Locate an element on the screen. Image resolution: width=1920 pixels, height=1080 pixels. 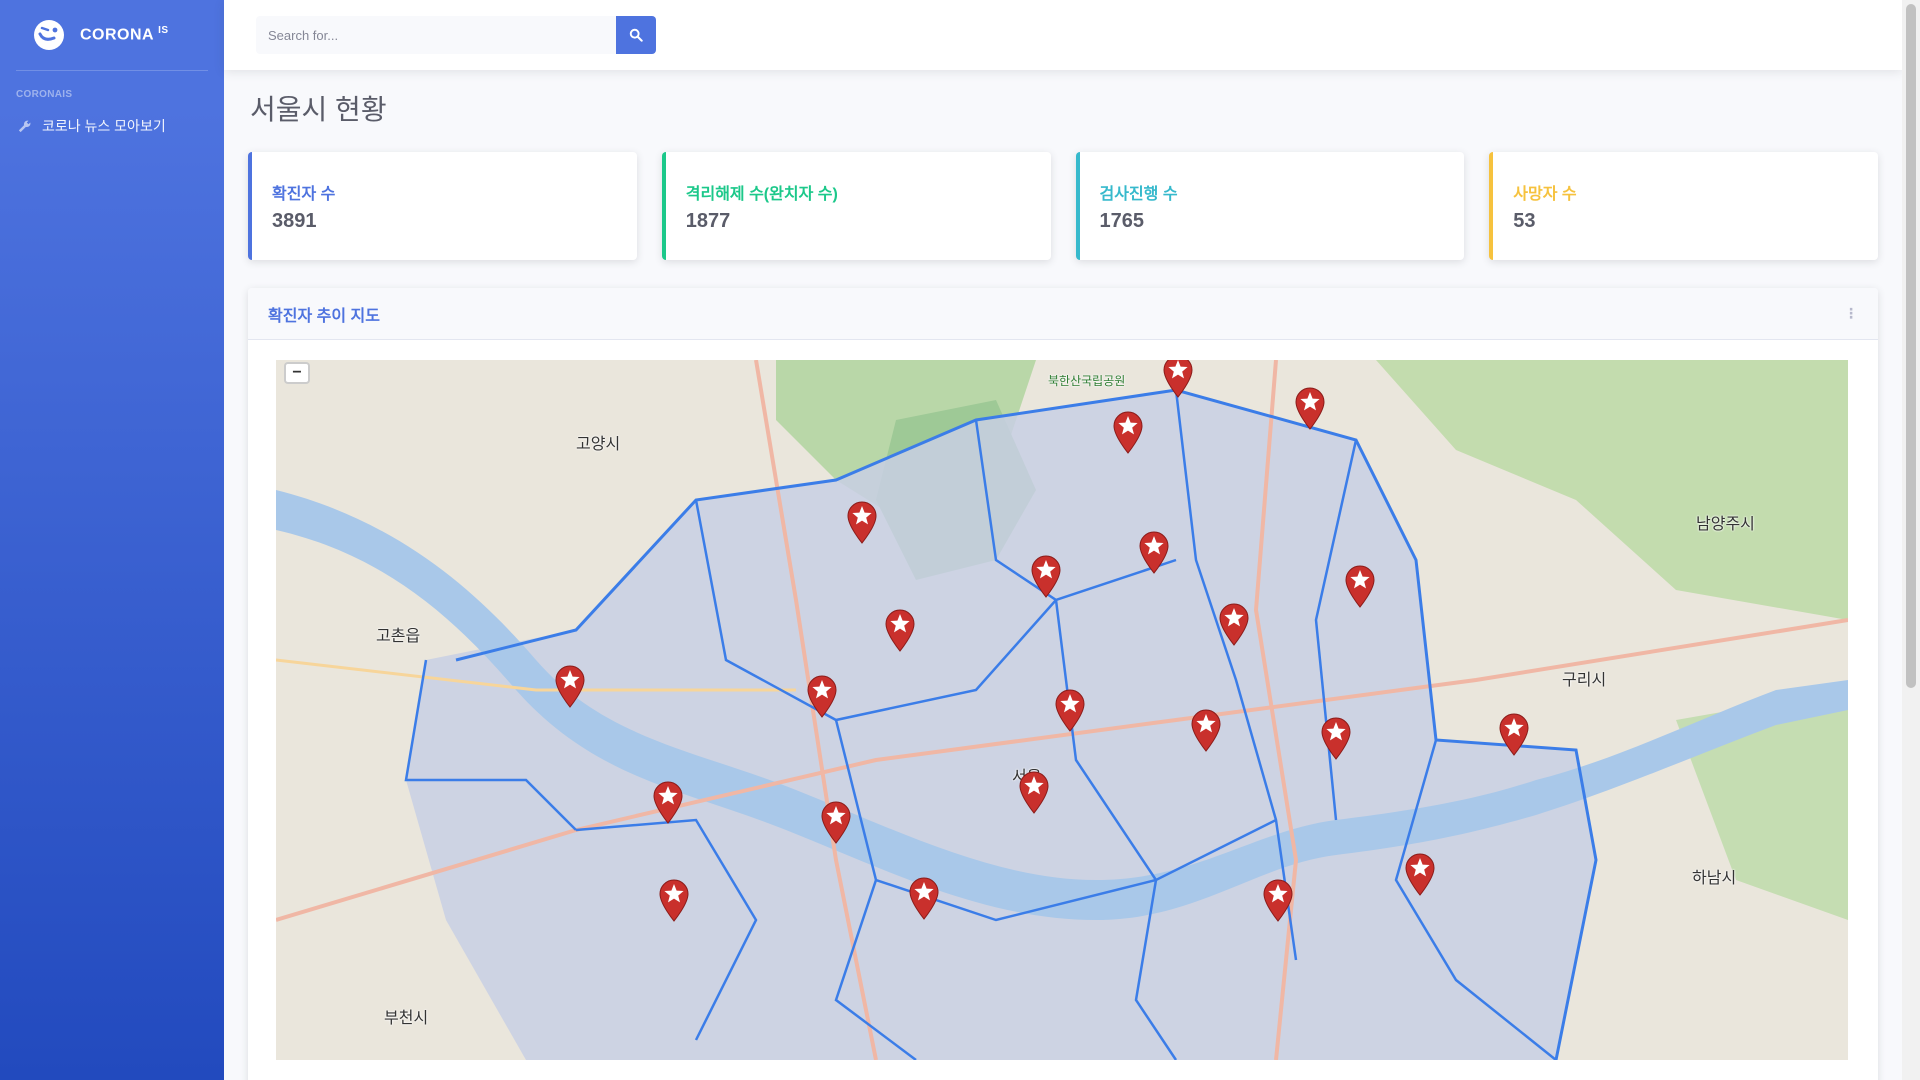
stat-card-deaths: 사망자 수 53 is located at coordinates (1683, 206).